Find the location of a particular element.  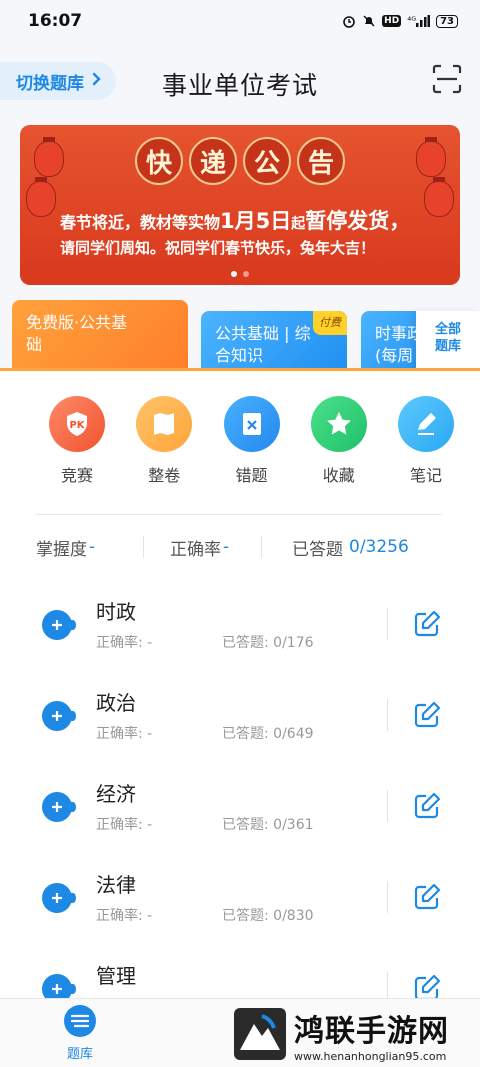

stats-row: 掌握度 - 正确率 - 已答题 0/3256 is located at coordinates (240, 547).